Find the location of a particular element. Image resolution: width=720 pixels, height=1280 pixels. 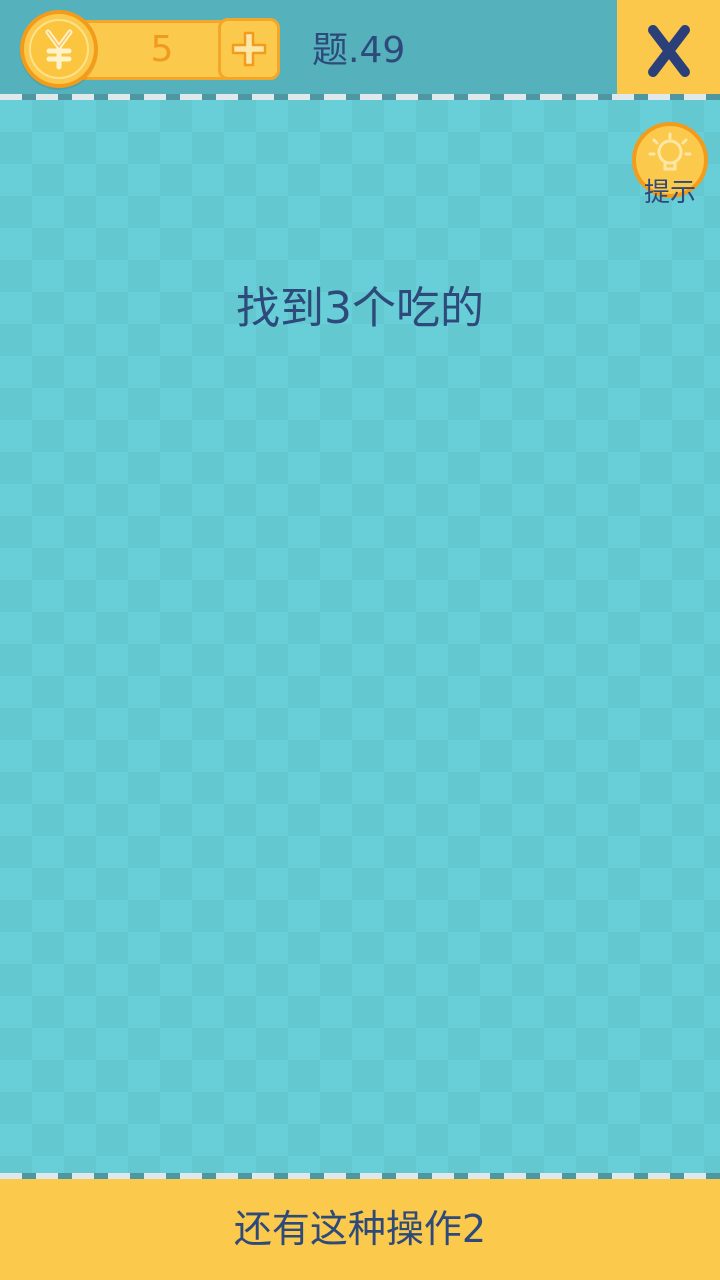

add-coins-button is located at coordinates (249, 49).